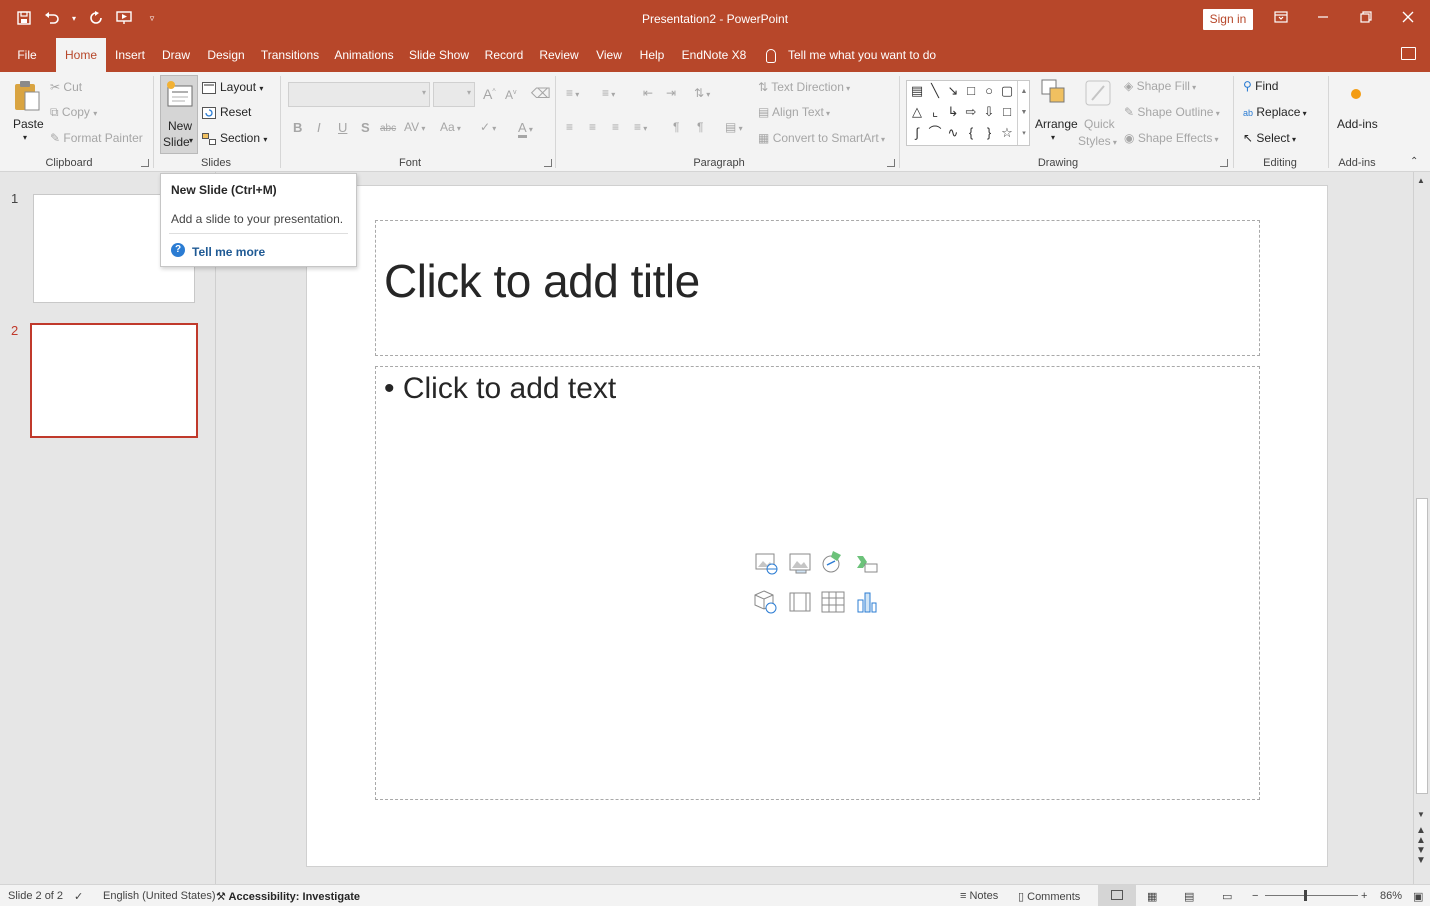 The height and width of the screenshot is (906, 1430). I want to click on zoom-level: 86%, so click(1391, 896).